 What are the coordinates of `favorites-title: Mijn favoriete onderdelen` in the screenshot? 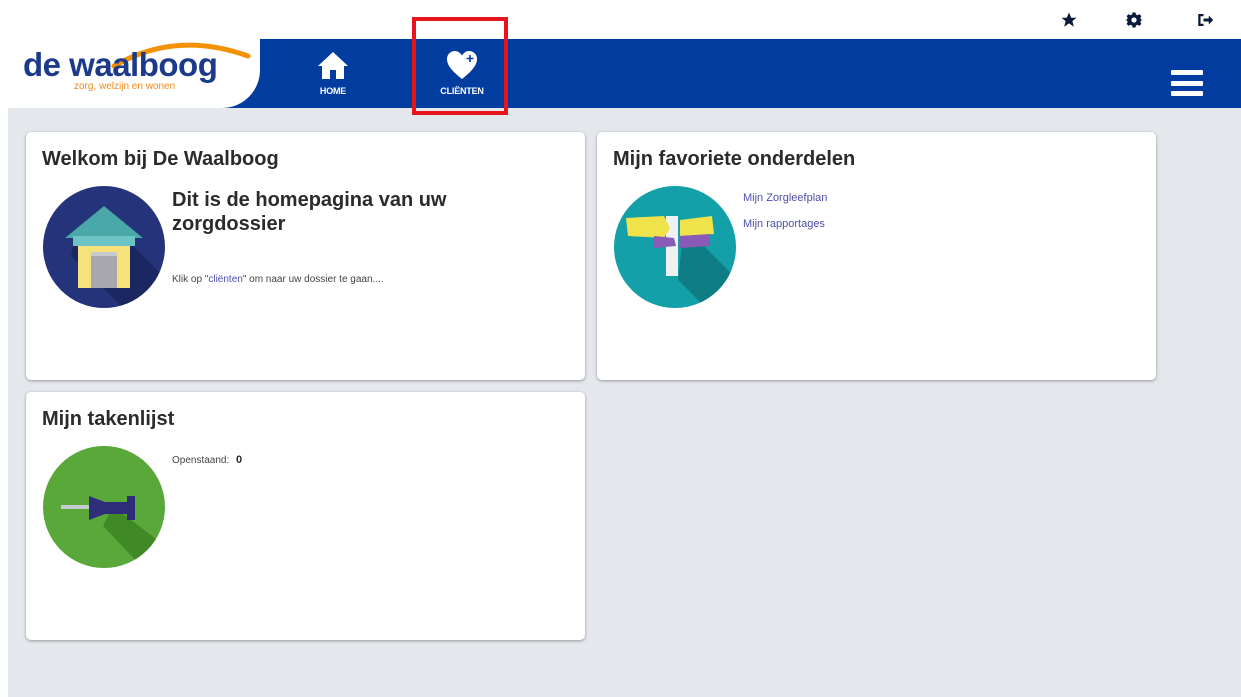 It's located at (734, 159).